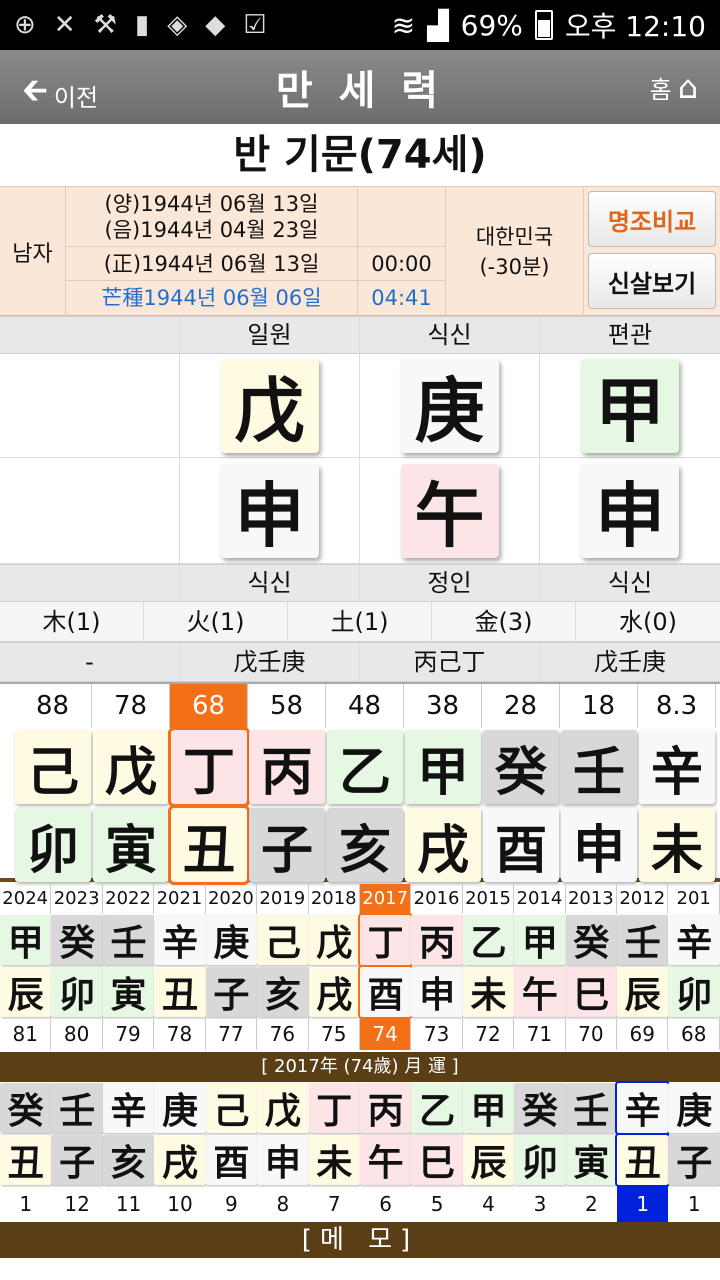 This screenshot has height=1280, width=720. Describe the element at coordinates (53, 706) in the screenshot. I see `daeun-age: 88` at that location.